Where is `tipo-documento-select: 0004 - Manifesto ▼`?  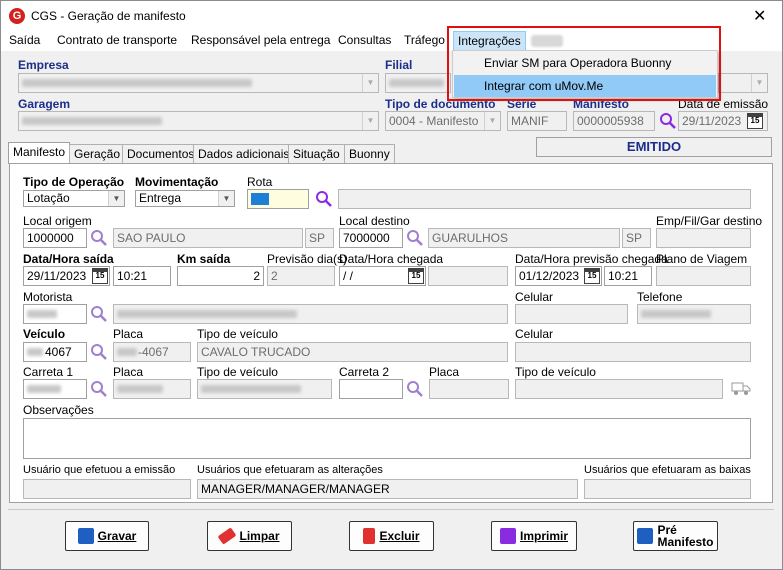
tipo-documento-select: 0004 - Manifesto ▼ is located at coordinates (443, 121).